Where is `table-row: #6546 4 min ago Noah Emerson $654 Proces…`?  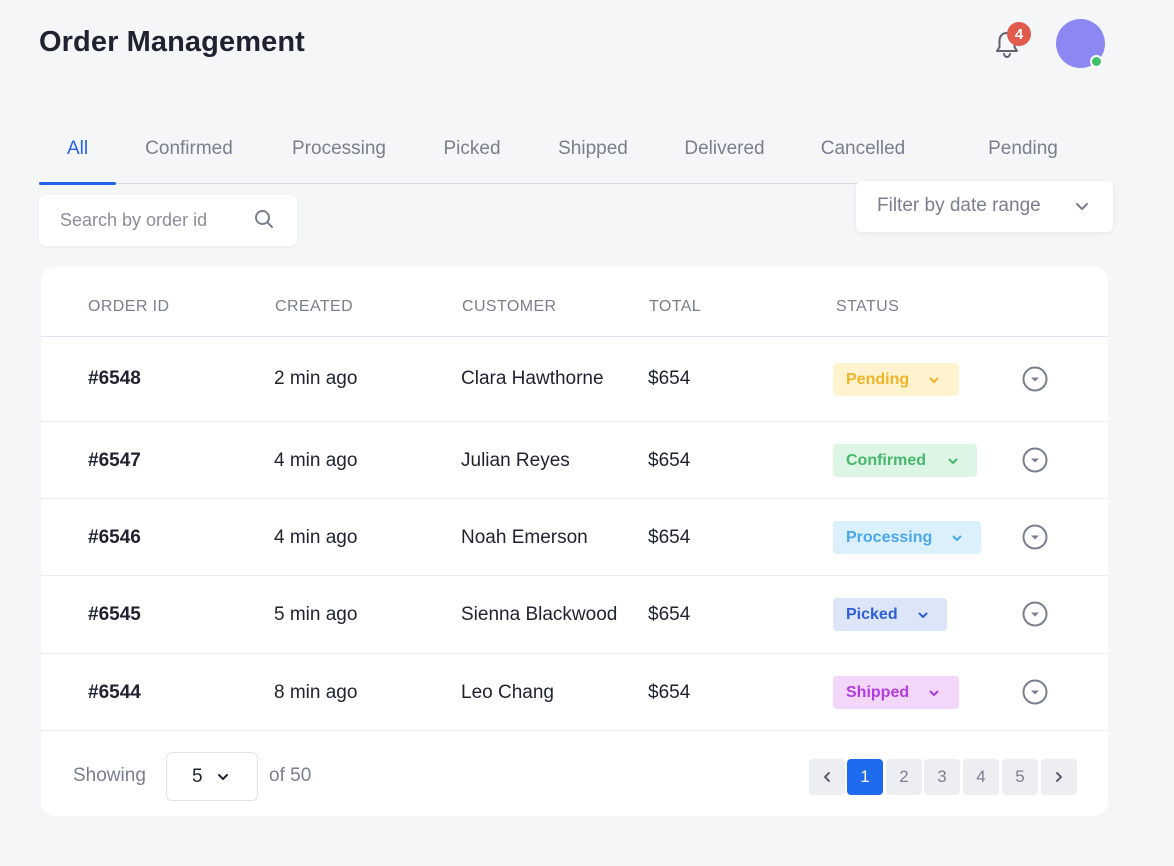
table-row: #6546 4 min ago Noah Emerson $654 Proces… is located at coordinates (574, 537).